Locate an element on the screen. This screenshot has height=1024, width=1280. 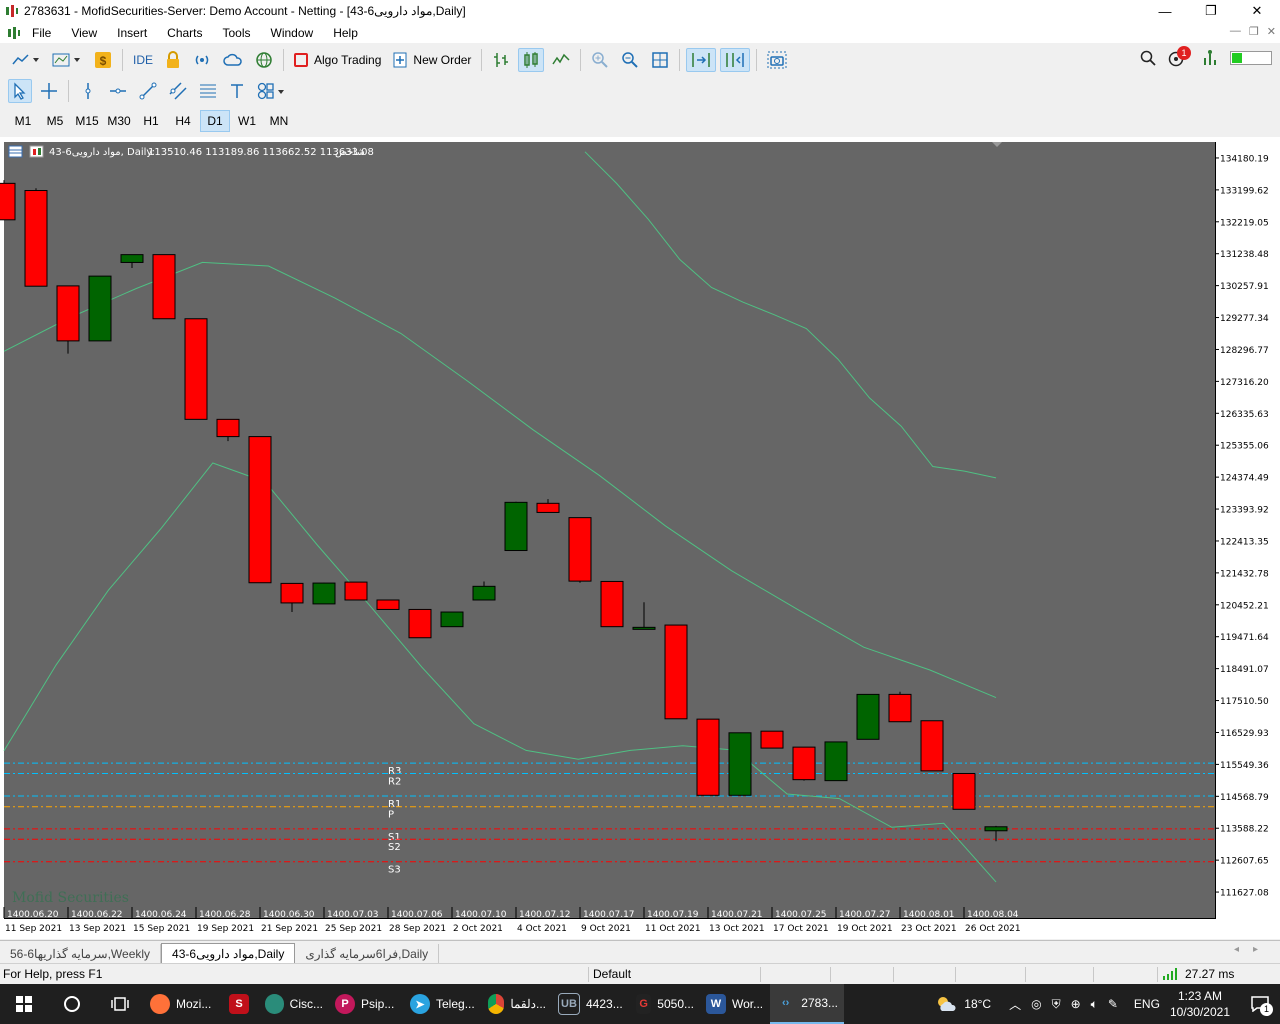
weather-temp: 18°C is located at coordinates (977, 1004).